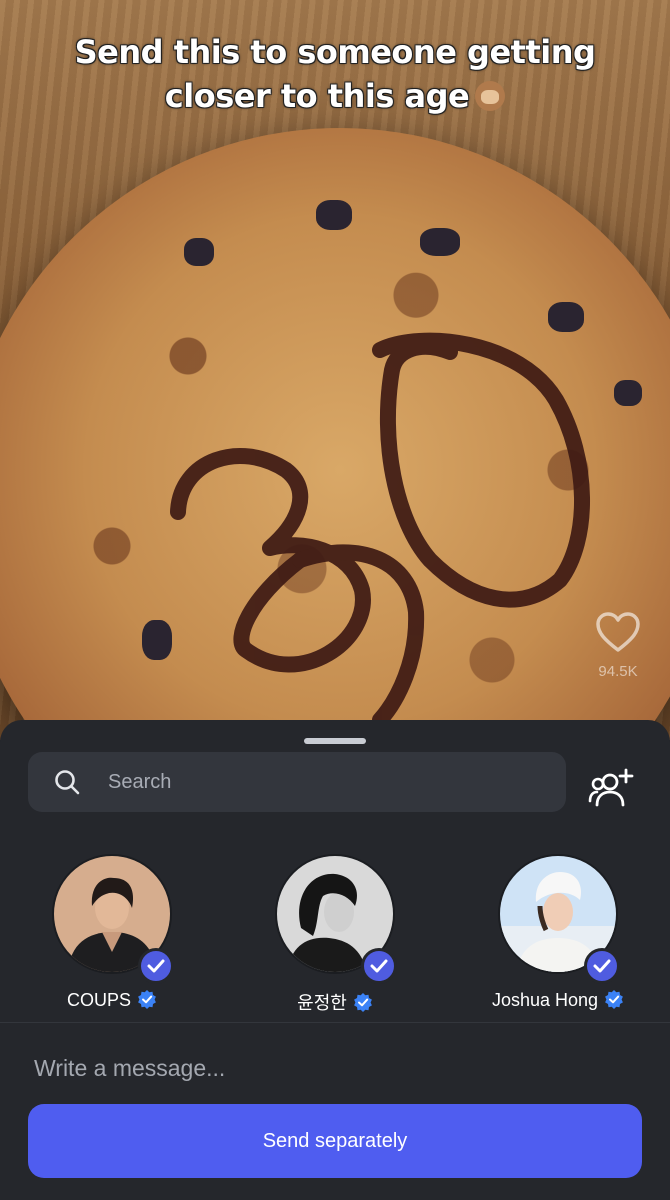  I want to click on send-separately-button: Send separately, so click(335, 1141).